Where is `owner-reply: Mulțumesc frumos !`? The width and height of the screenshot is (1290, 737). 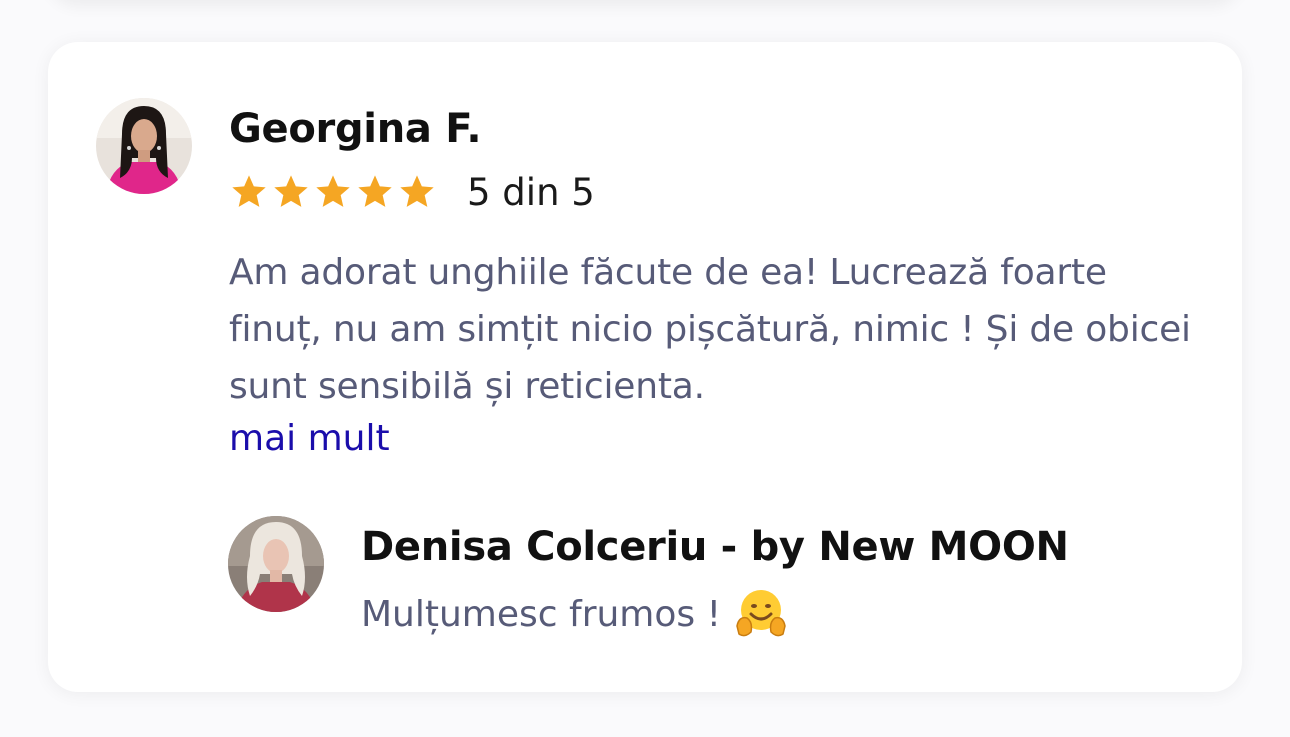 owner-reply: Mulțumesc frumos ! is located at coordinates (575, 614).